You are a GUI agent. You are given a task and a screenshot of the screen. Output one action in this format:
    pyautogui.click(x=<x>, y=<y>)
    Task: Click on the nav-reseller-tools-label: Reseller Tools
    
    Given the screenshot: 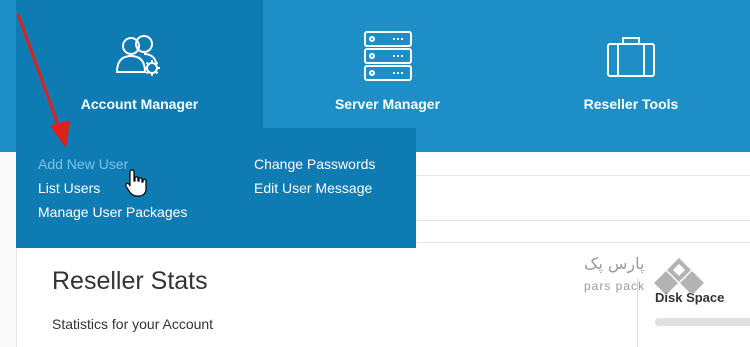 What is the action you would take?
    pyautogui.click(x=631, y=104)
    